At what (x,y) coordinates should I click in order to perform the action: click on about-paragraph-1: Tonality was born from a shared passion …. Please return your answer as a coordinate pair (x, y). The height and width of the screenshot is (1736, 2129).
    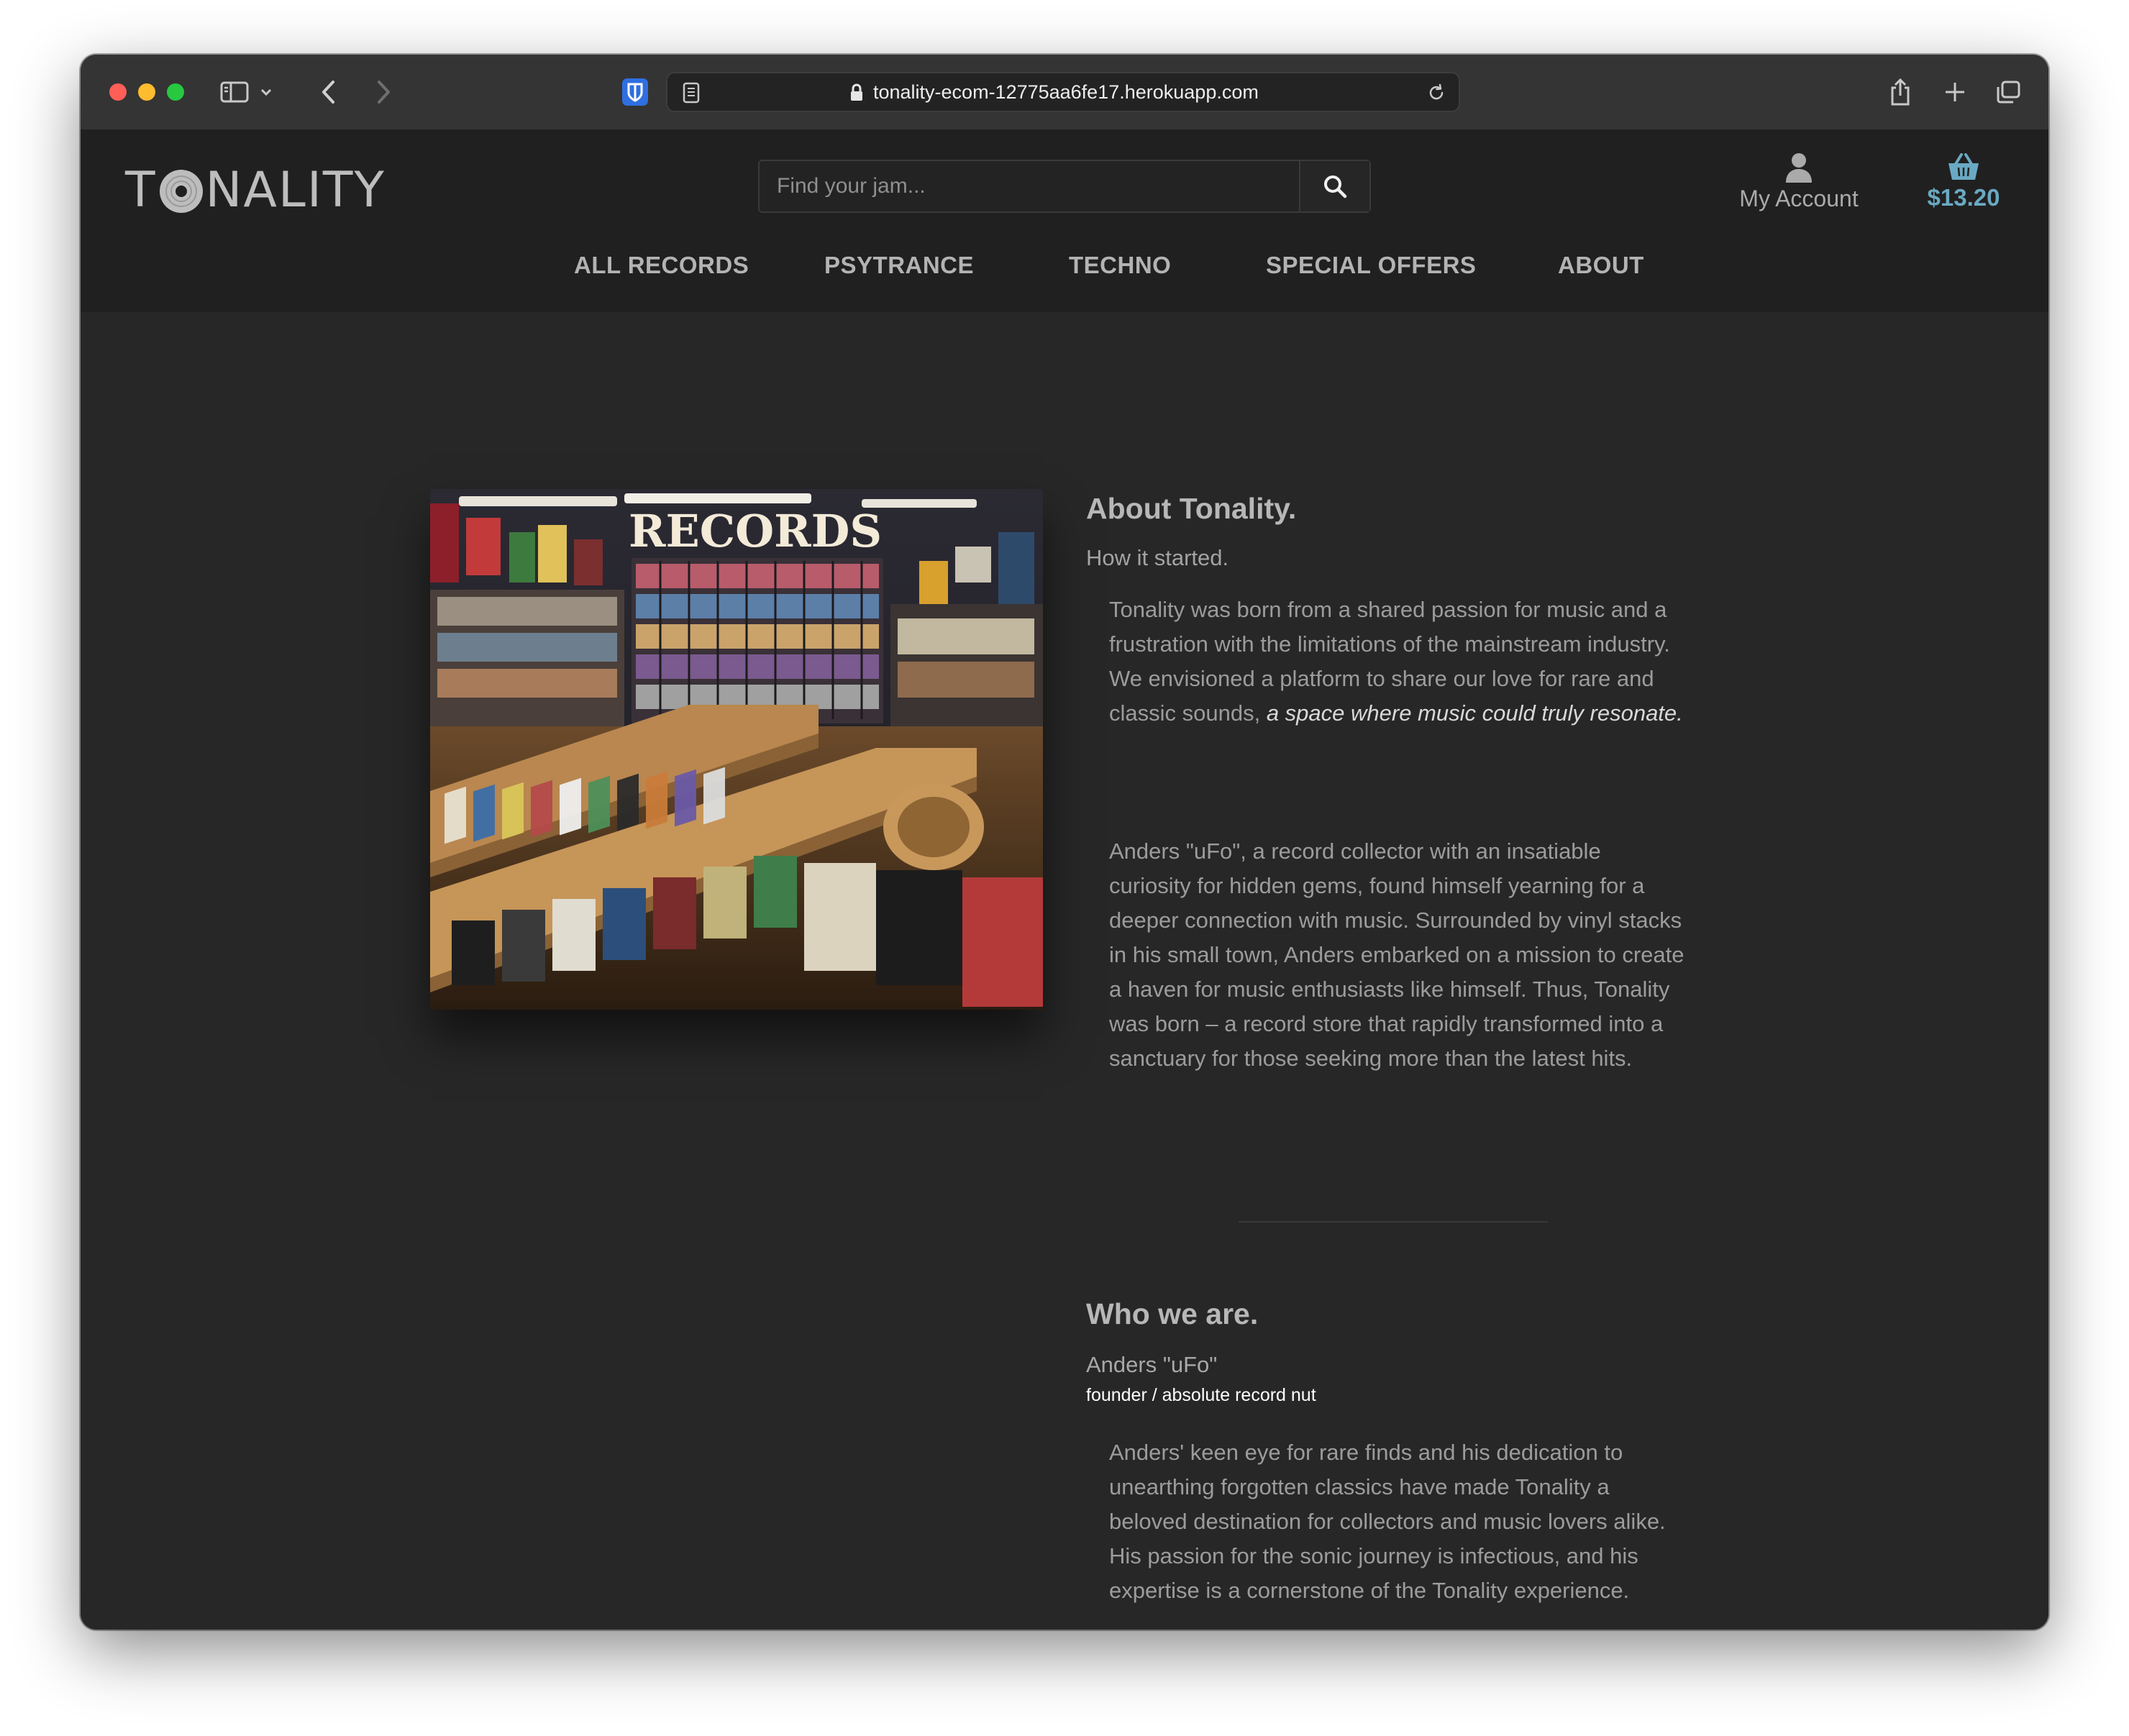
    Looking at the image, I should click on (1396, 662).